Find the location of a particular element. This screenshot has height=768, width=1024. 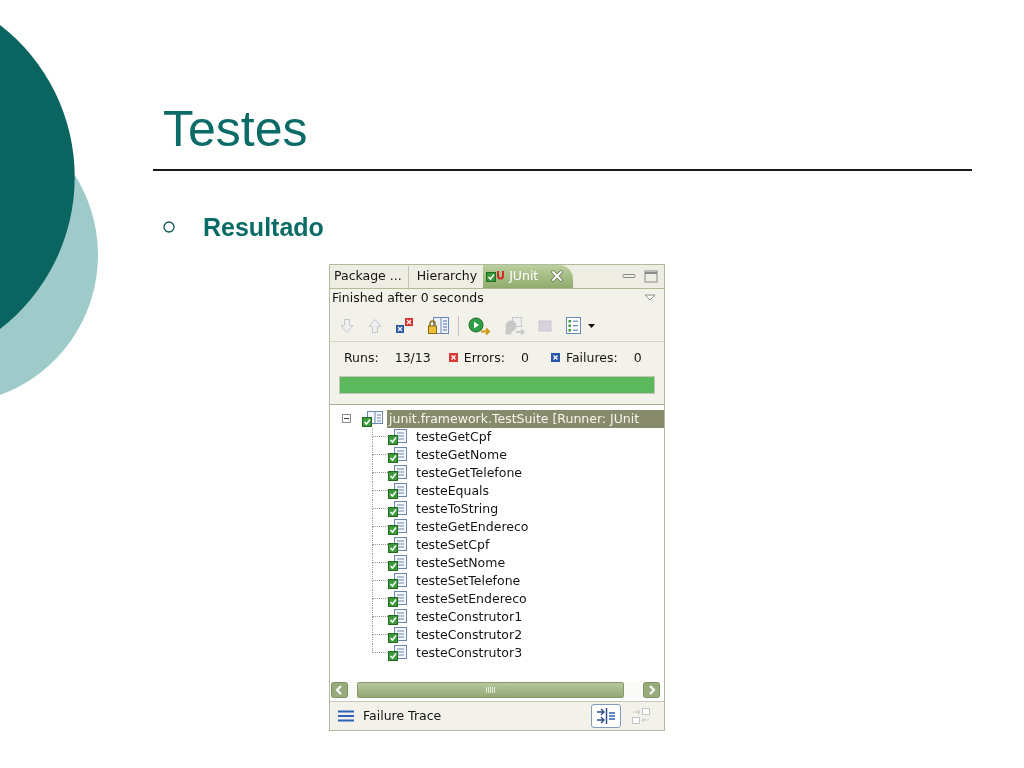

counter-label: Errors: is located at coordinates (484, 357).